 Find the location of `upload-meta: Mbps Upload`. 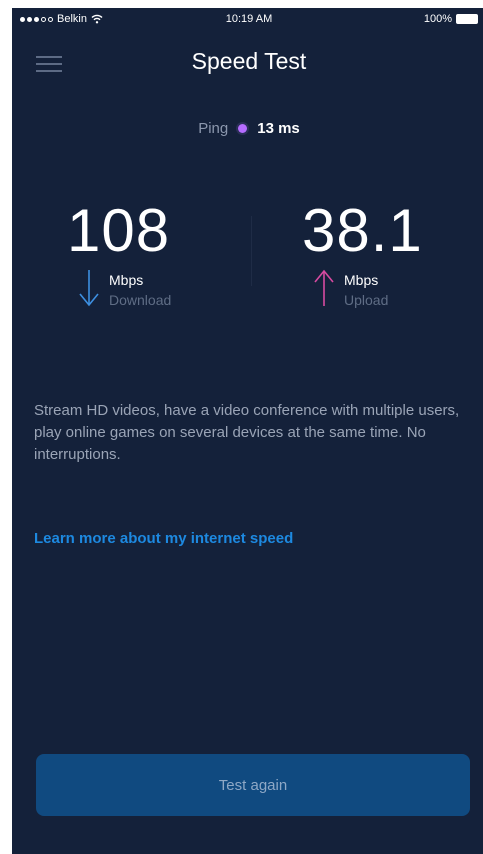

upload-meta: Mbps Upload is located at coordinates (392, 291).